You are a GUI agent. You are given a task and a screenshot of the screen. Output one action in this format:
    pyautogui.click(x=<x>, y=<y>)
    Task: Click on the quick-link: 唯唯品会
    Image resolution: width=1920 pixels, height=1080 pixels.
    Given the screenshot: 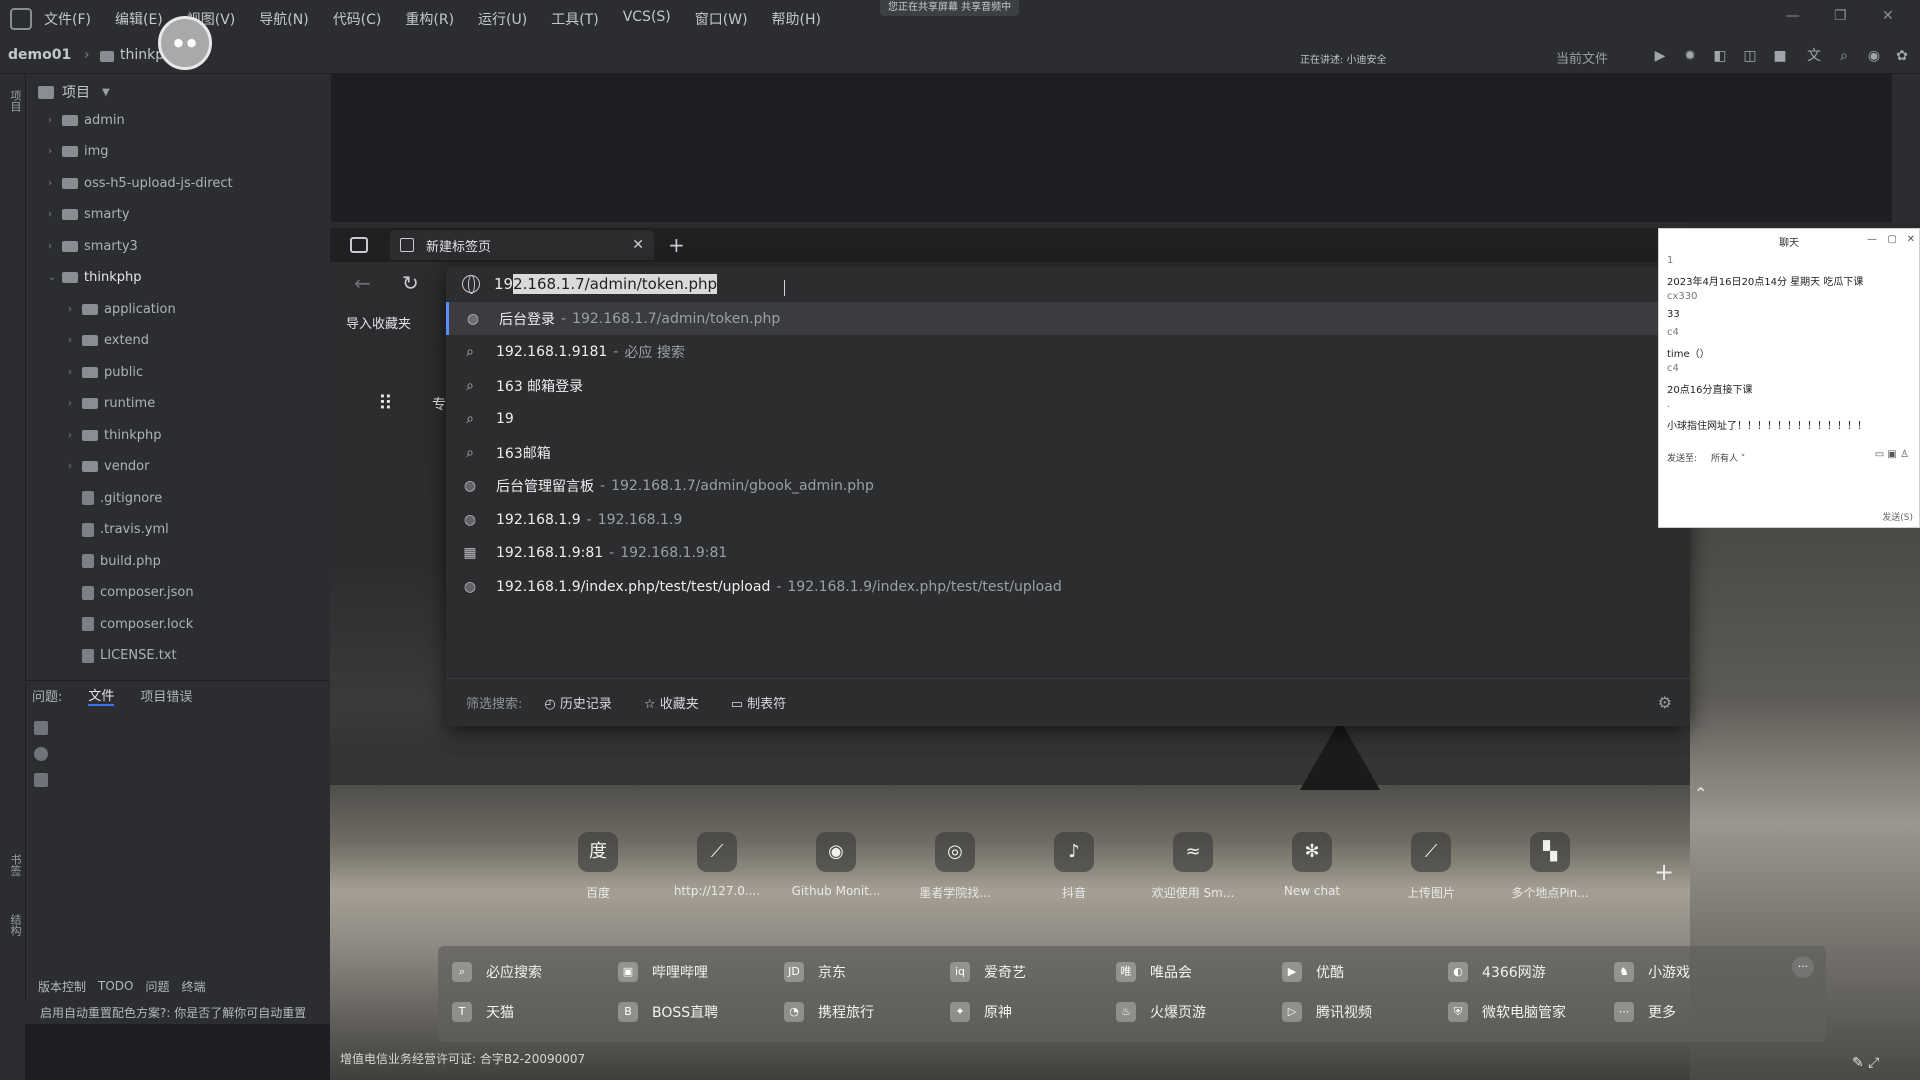 What is the action you would take?
    pyautogui.click(x=1154, y=972)
    